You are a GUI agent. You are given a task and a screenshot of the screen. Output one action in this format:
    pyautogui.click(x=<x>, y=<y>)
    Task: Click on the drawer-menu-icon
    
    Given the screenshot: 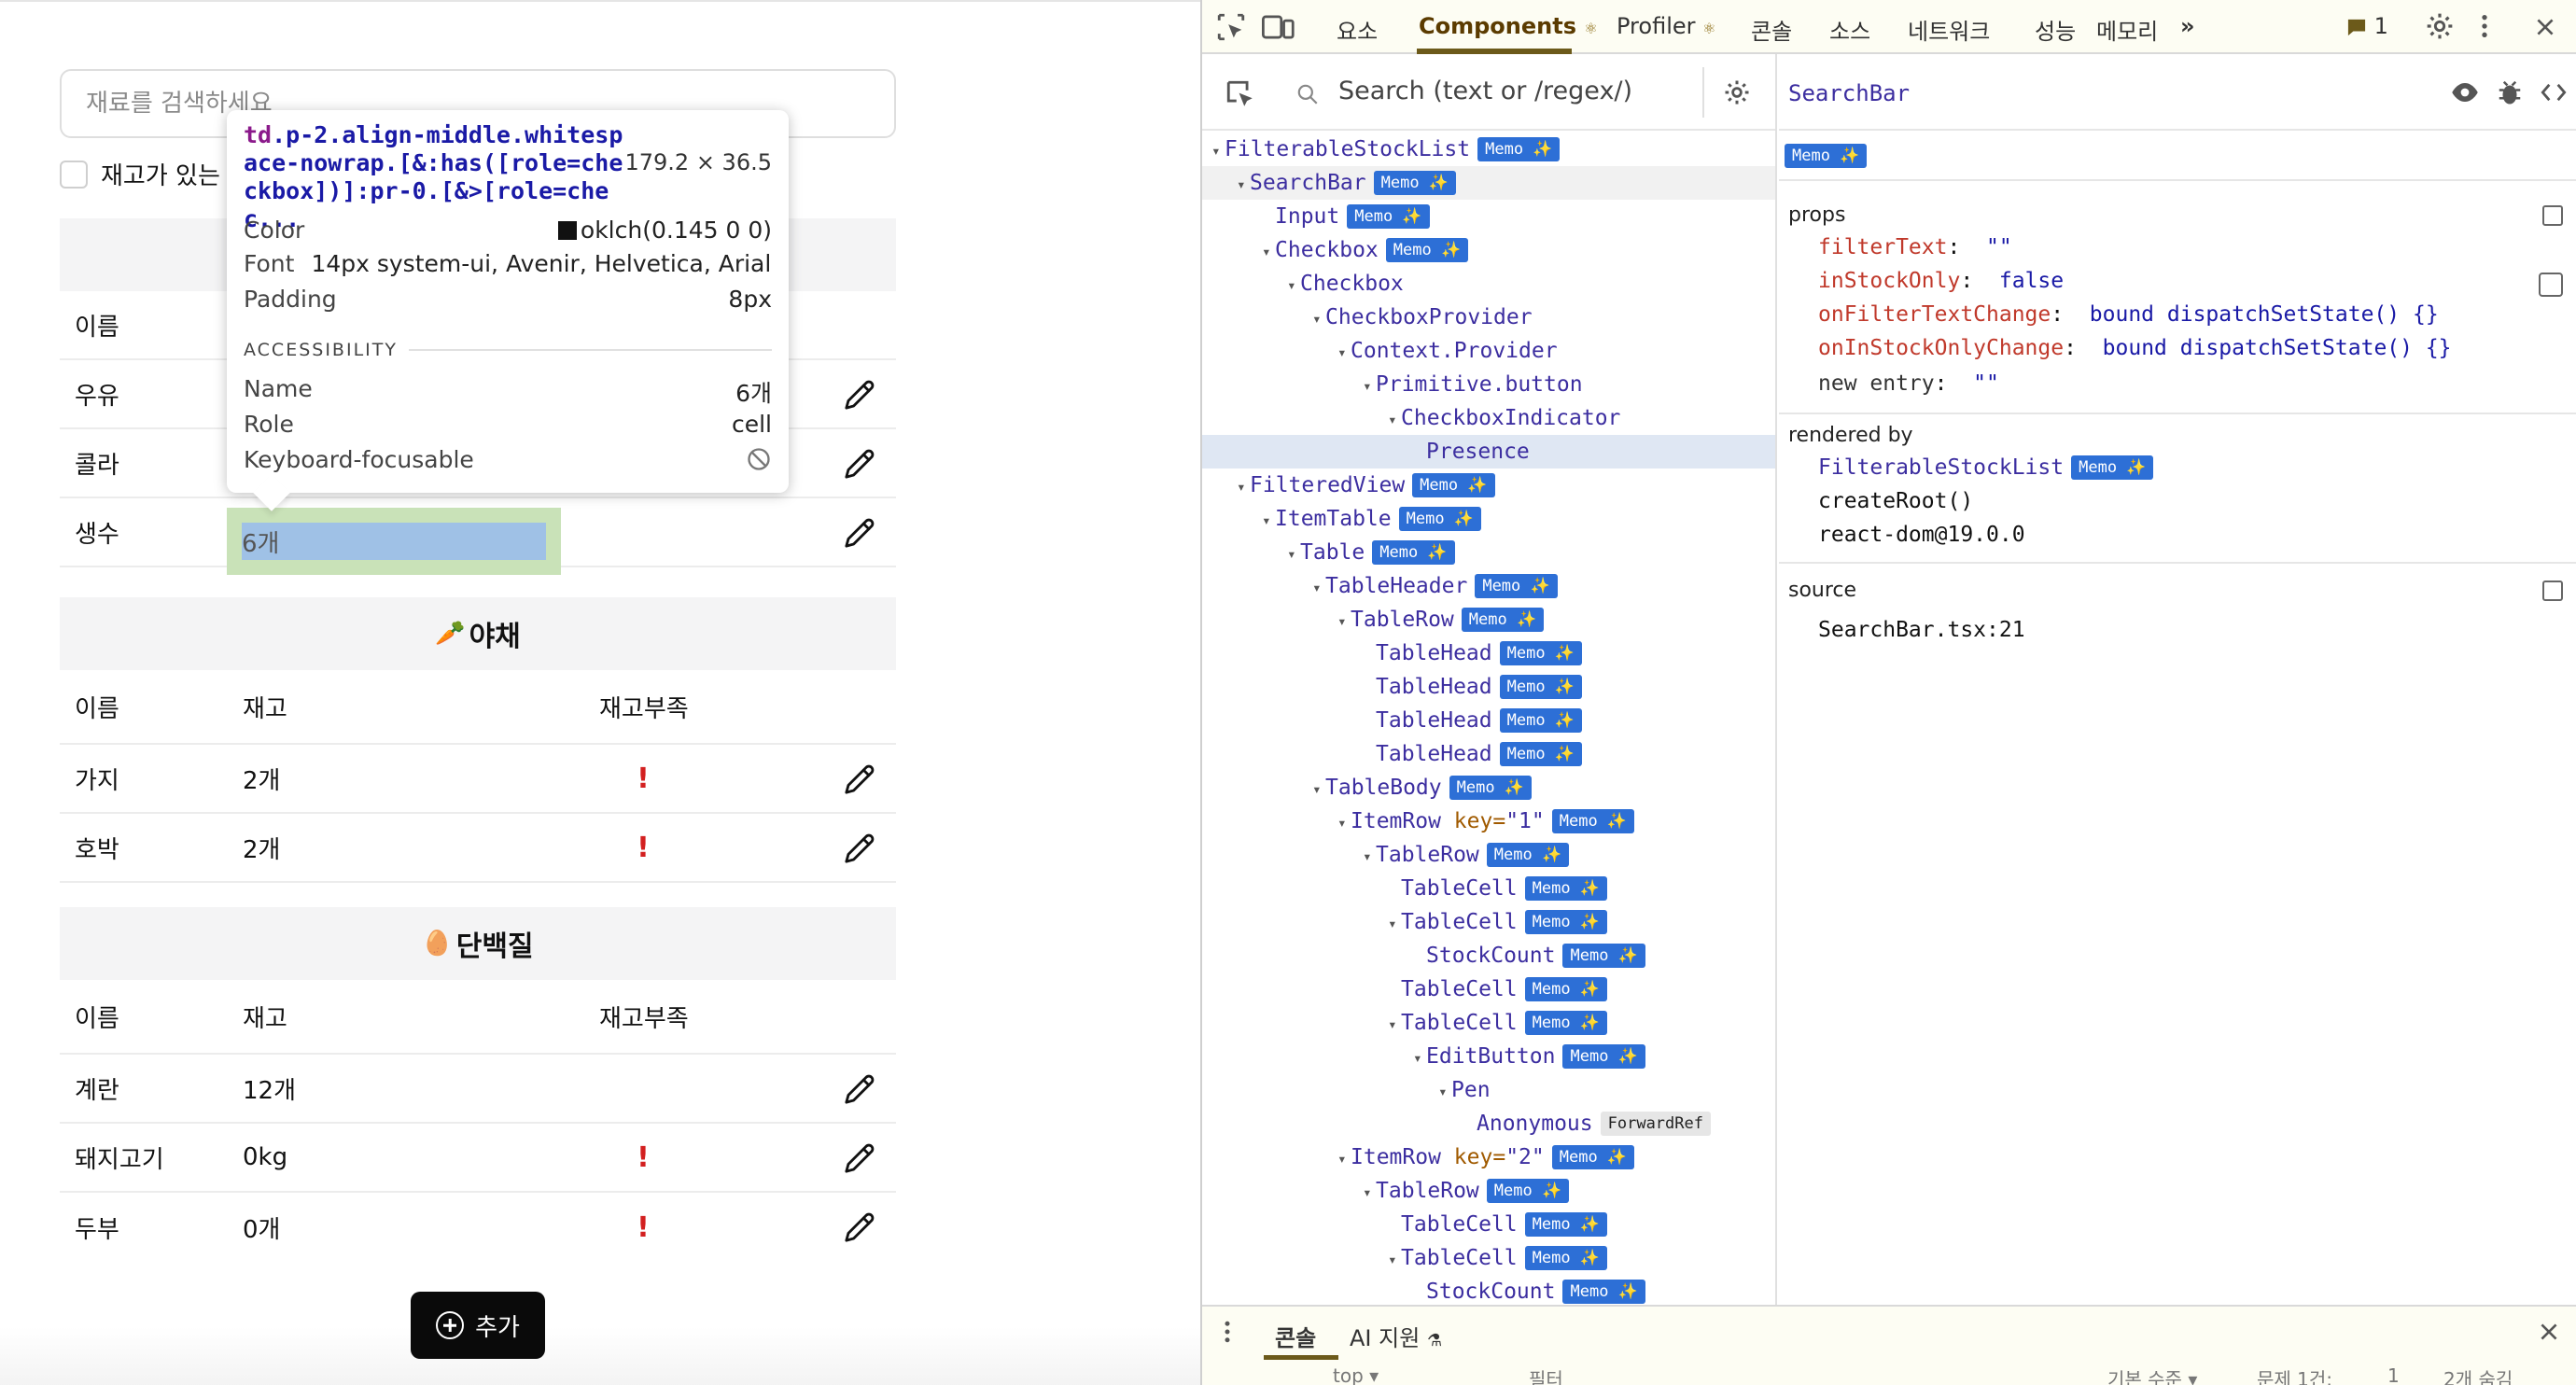 What is the action you would take?
    pyautogui.click(x=1227, y=1332)
    